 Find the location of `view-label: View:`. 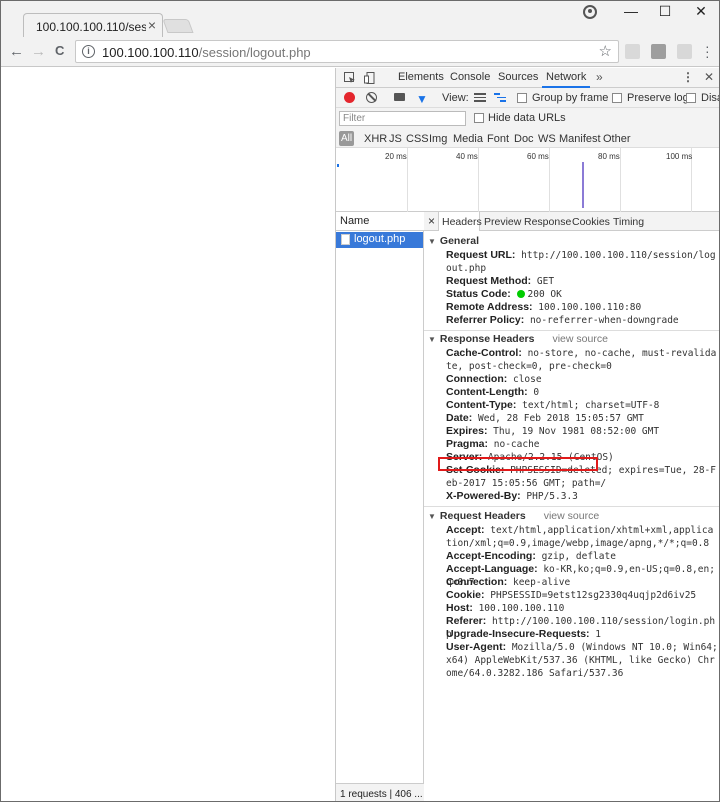

view-label: View: is located at coordinates (455, 98).